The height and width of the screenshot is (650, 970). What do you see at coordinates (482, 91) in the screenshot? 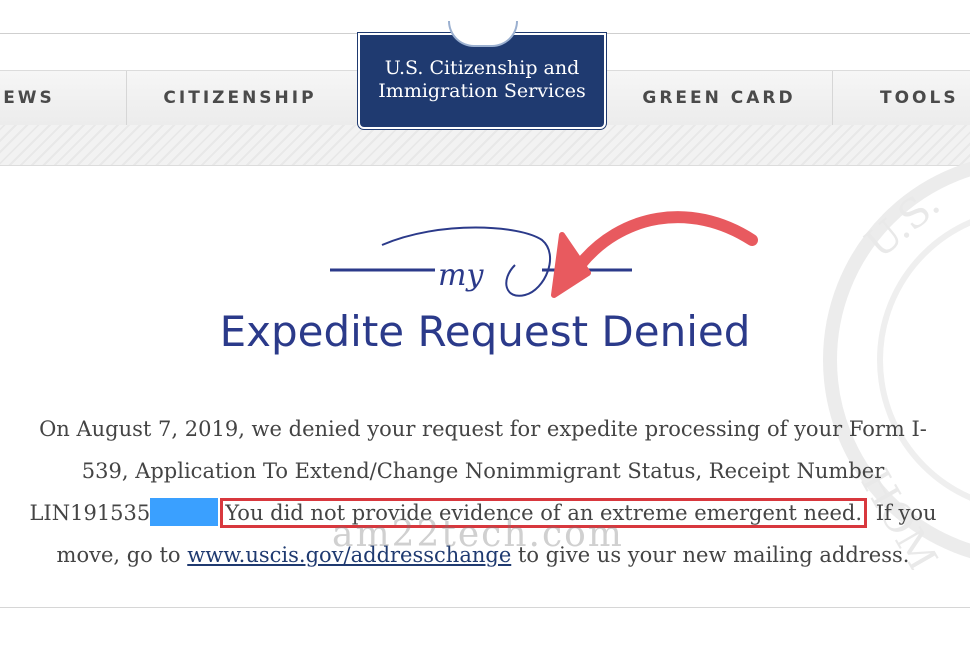
I see `logo-line-2: Immigration Services` at bounding box center [482, 91].